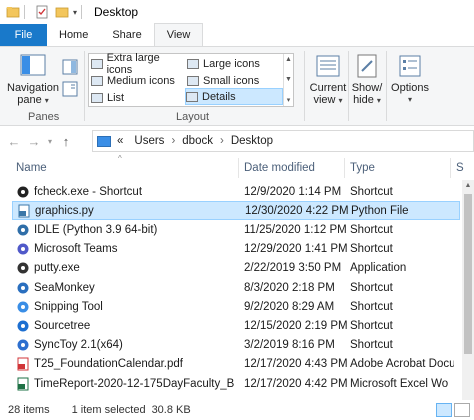 The image size is (474, 420). What do you see at coordinates (283, 141) in the screenshot?
I see `address-field: « Users › dbock › Desktop` at bounding box center [283, 141].